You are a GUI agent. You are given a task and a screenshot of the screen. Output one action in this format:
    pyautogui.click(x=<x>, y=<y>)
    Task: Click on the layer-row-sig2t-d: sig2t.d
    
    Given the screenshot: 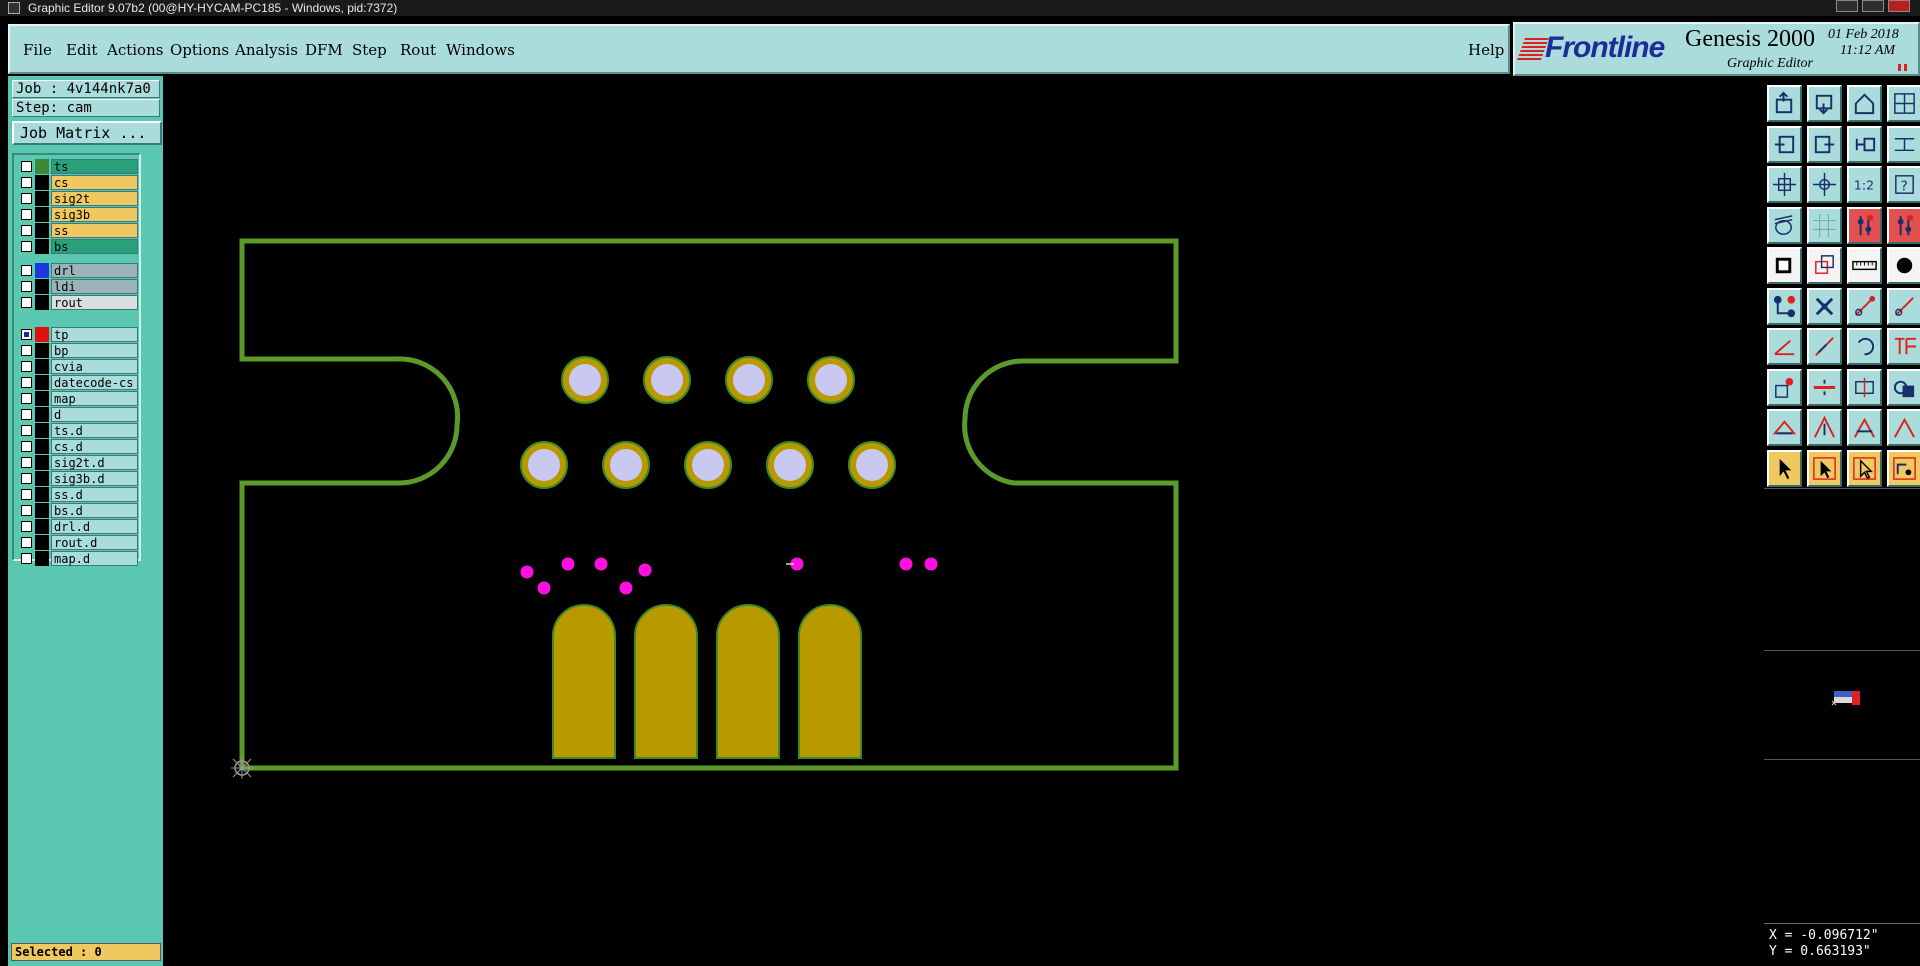 What is the action you would take?
    pyautogui.click(x=79, y=462)
    